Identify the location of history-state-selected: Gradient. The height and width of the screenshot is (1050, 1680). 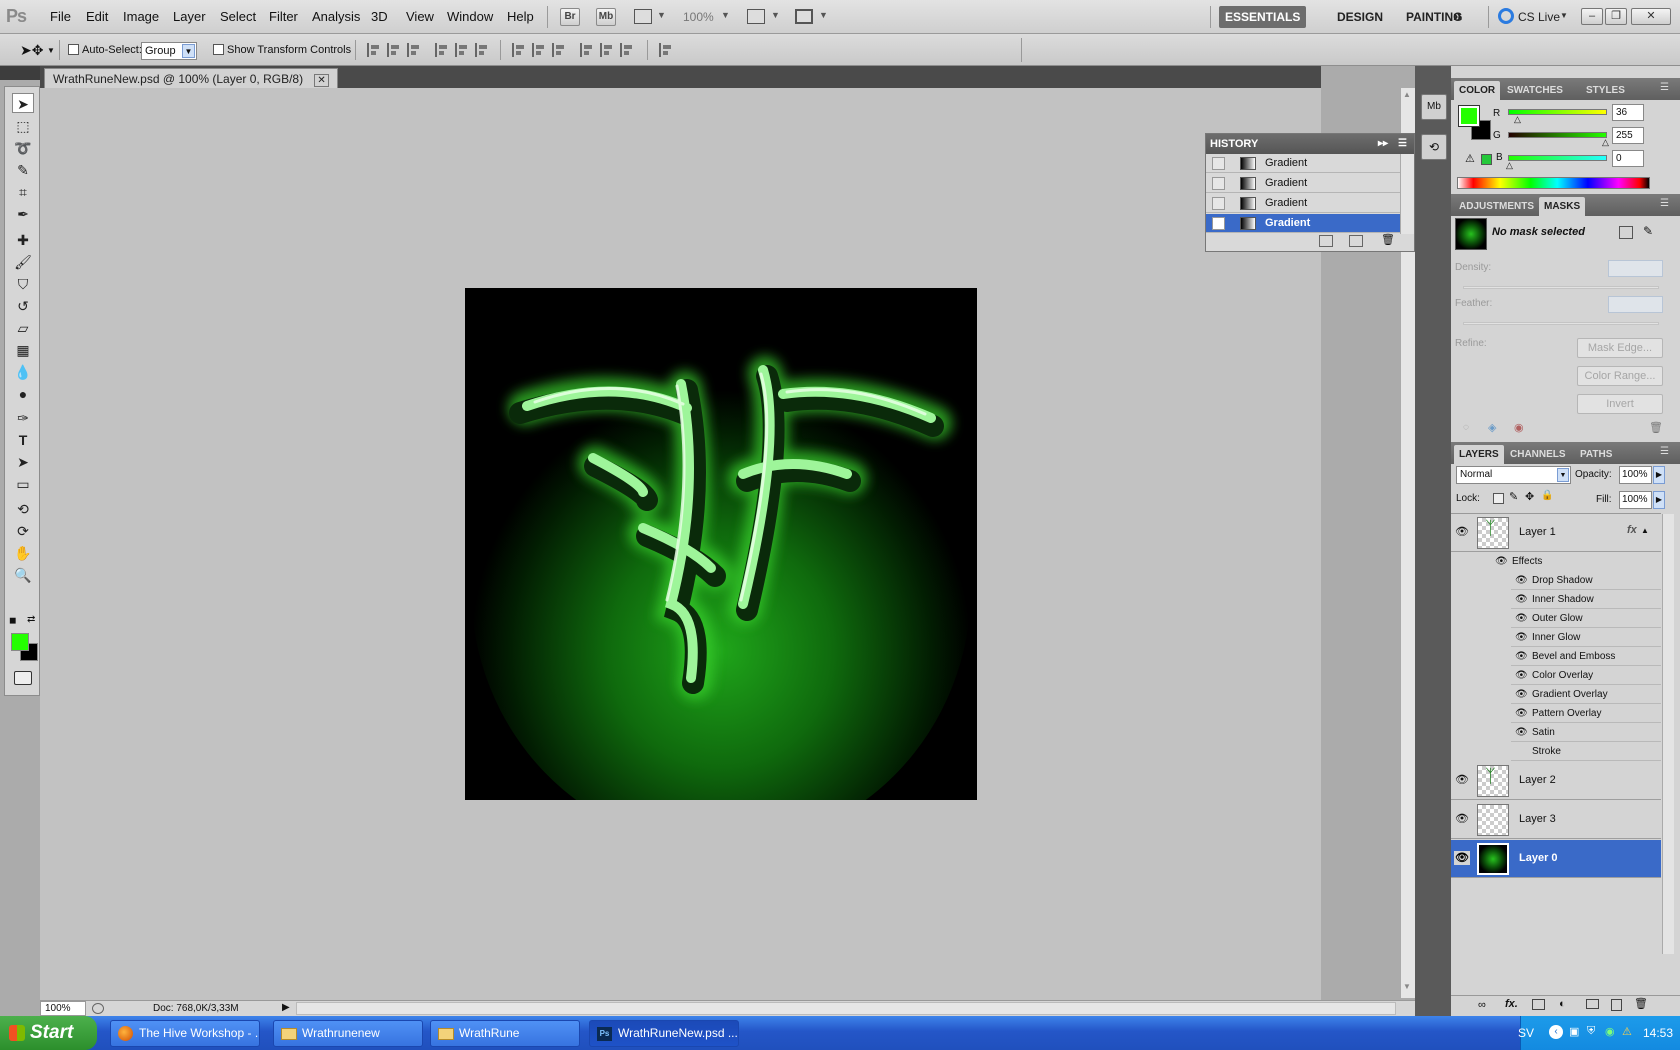
(1303, 223).